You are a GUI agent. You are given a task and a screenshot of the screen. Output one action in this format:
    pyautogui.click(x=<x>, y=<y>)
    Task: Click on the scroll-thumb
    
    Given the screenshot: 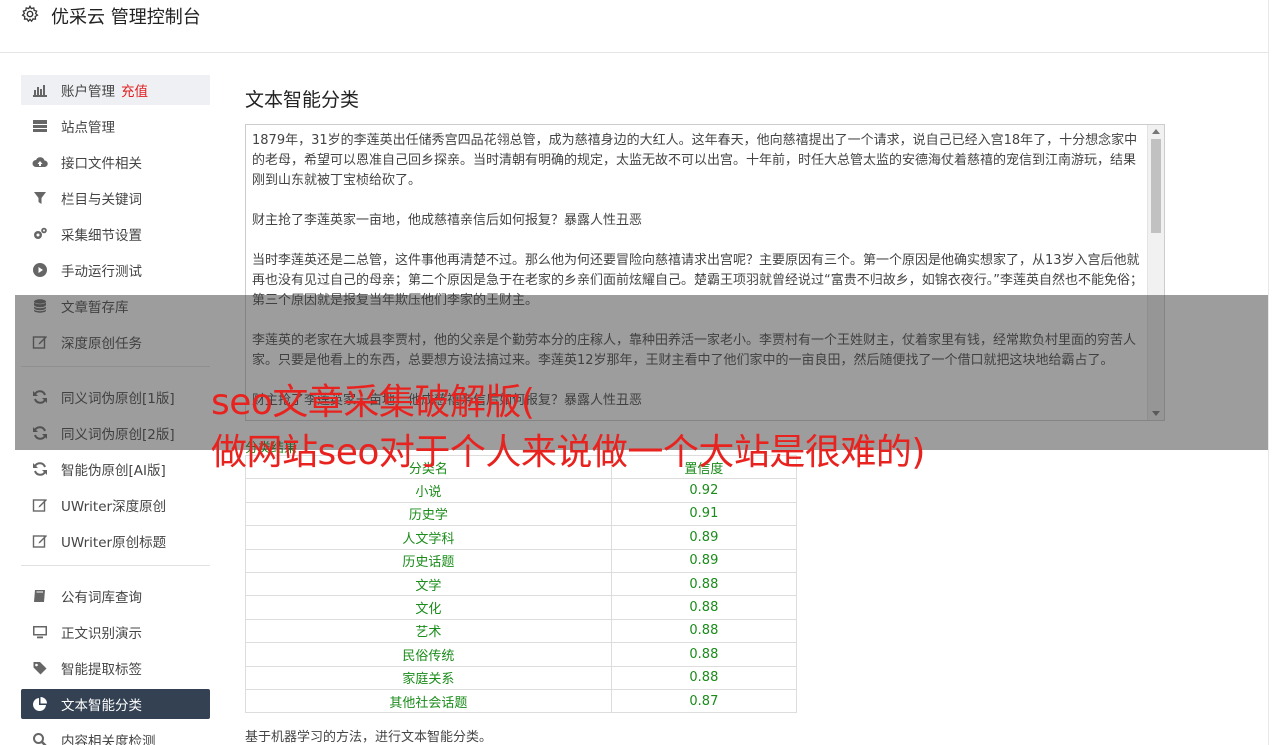 What is the action you would take?
    pyautogui.click(x=1156, y=186)
    